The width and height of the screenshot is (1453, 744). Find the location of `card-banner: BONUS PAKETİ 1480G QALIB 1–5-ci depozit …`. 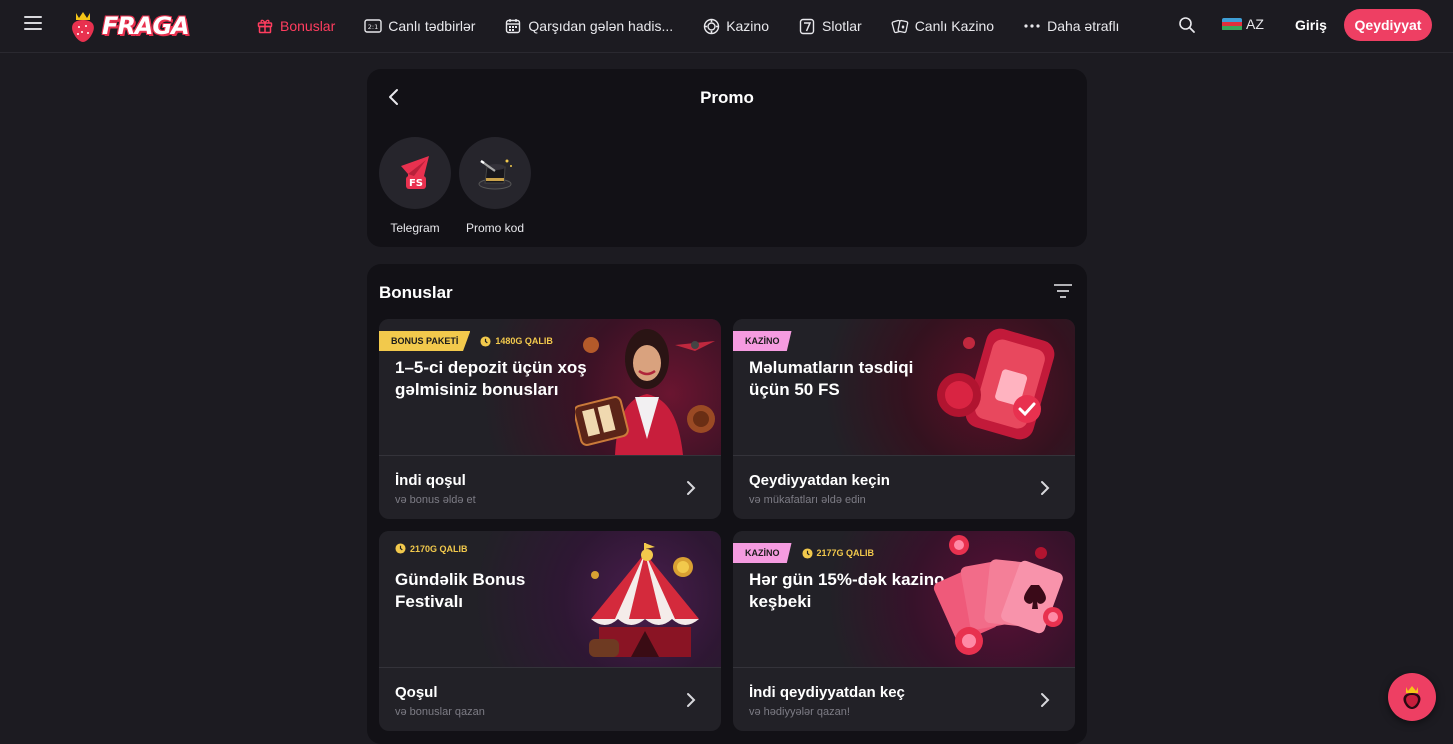

card-banner: BONUS PAKETİ 1480G QALIB 1–5-ci depozit … is located at coordinates (550, 387).